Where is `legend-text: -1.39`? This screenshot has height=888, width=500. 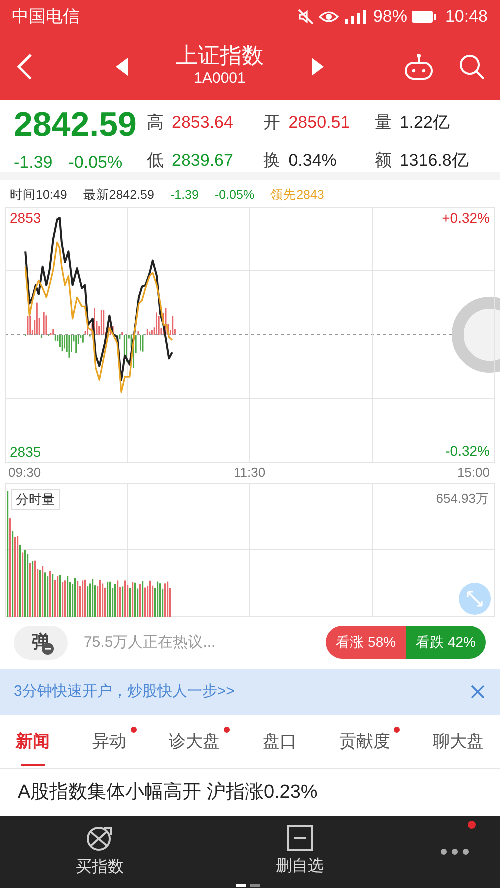 legend-text: -1.39 is located at coordinates (184, 195).